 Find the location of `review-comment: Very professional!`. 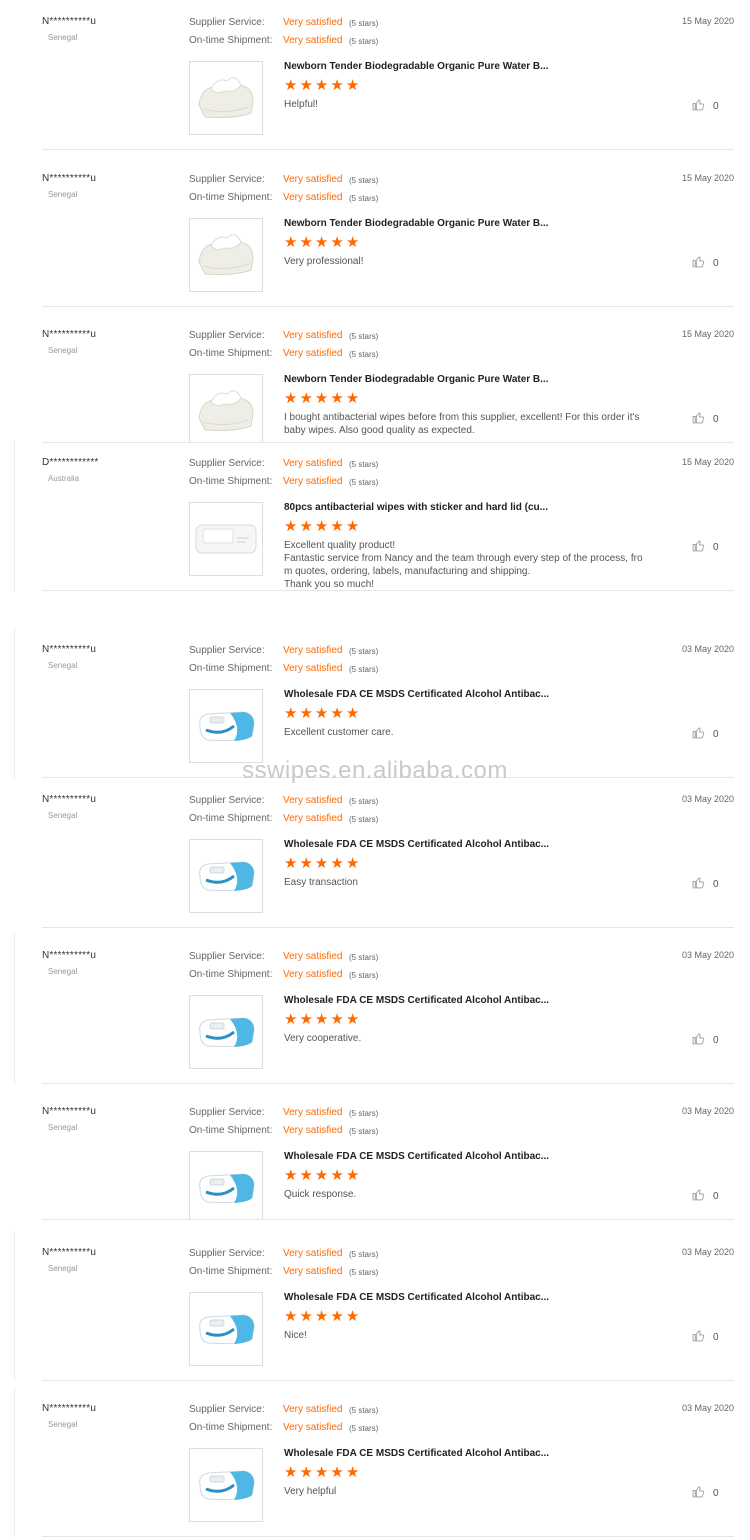

review-comment: Very professional! is located at coordinates (324, 261).